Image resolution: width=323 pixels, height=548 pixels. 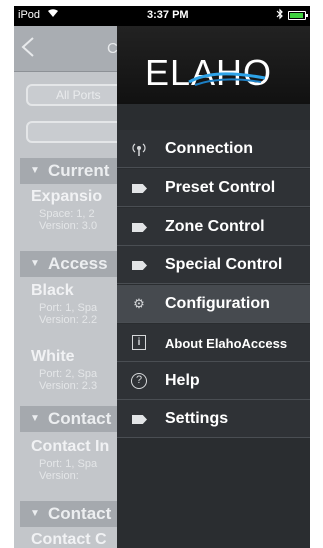 I want to click on status-time: 3:37 PM, so click(x=168, y=15).